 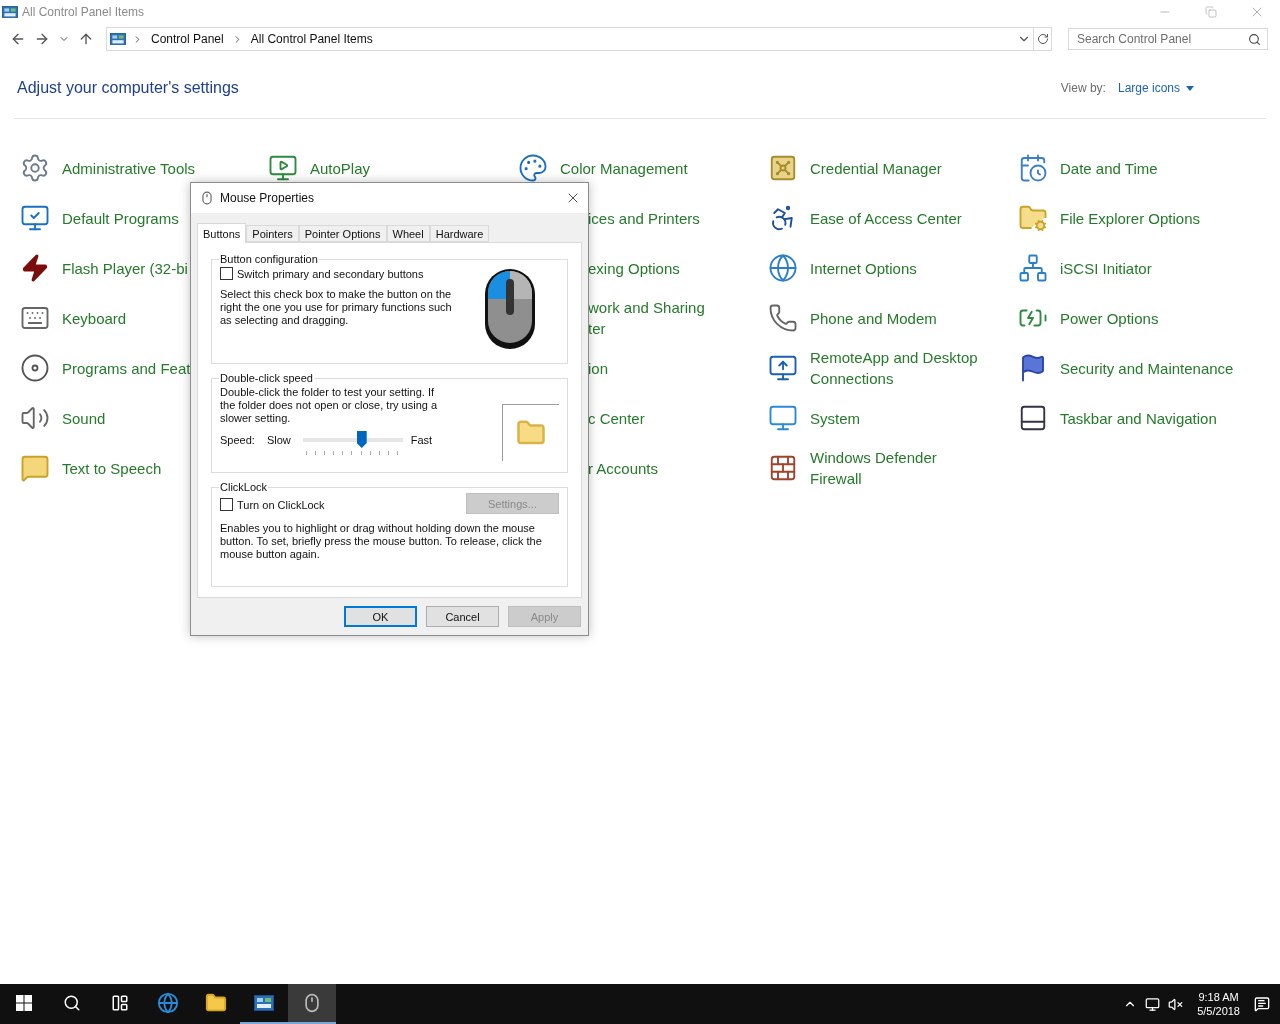 What do you see at coordinates (35, 368) in the screenshot?
I see `disc-icon` at bounding box center [35, 368].